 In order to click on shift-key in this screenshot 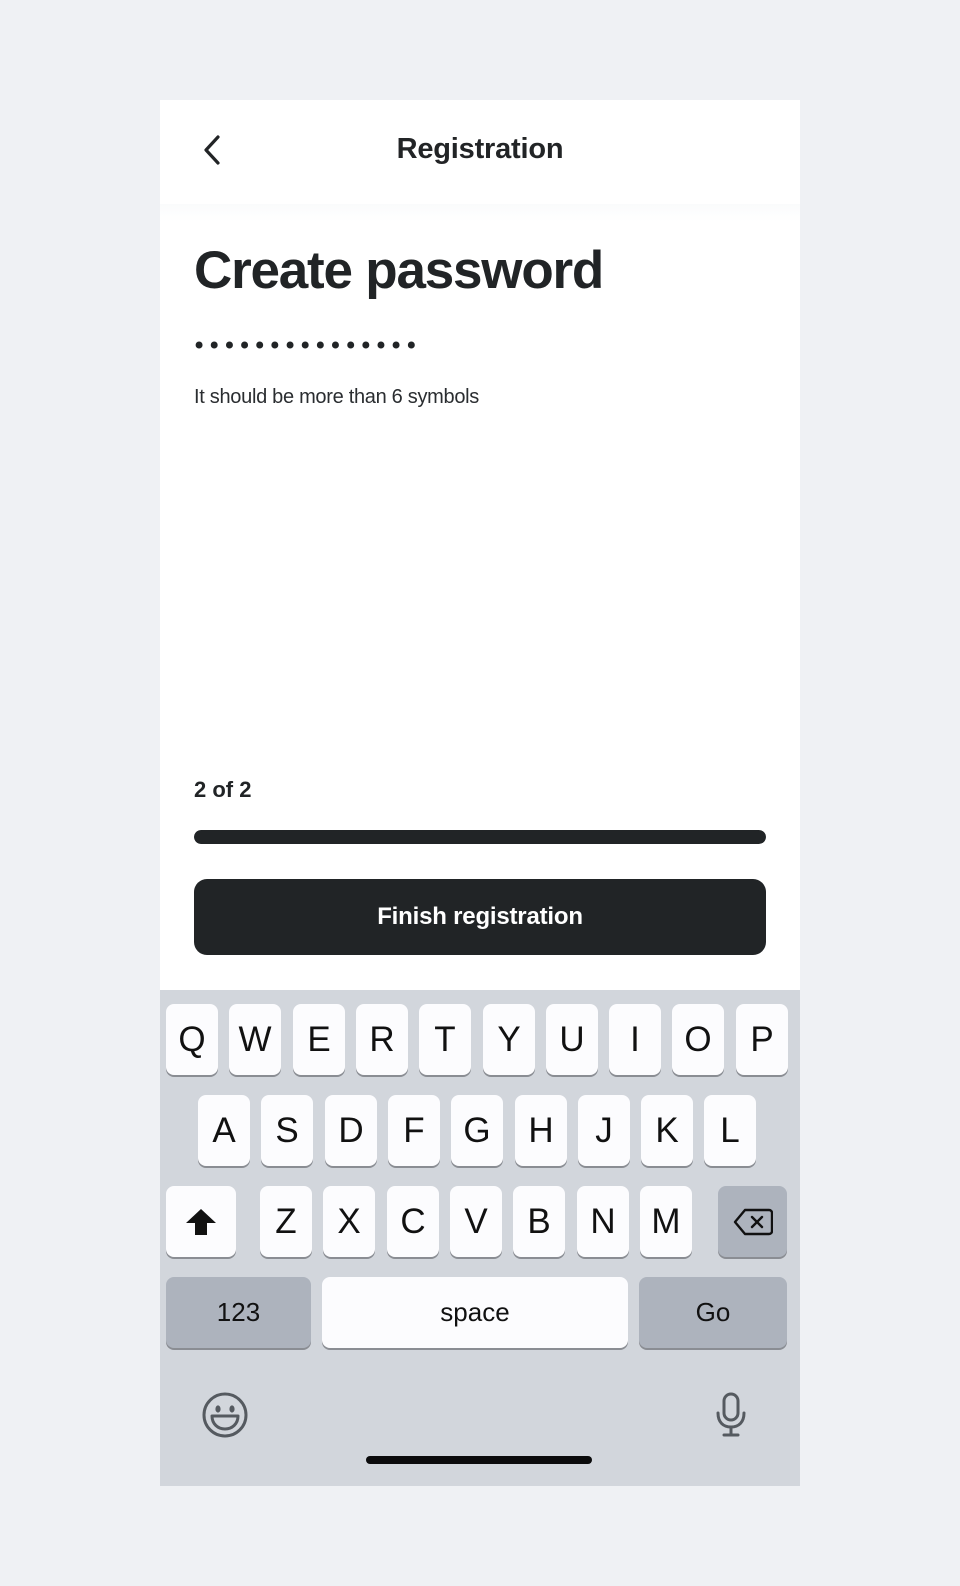, I will do `click(201, 1221)`.